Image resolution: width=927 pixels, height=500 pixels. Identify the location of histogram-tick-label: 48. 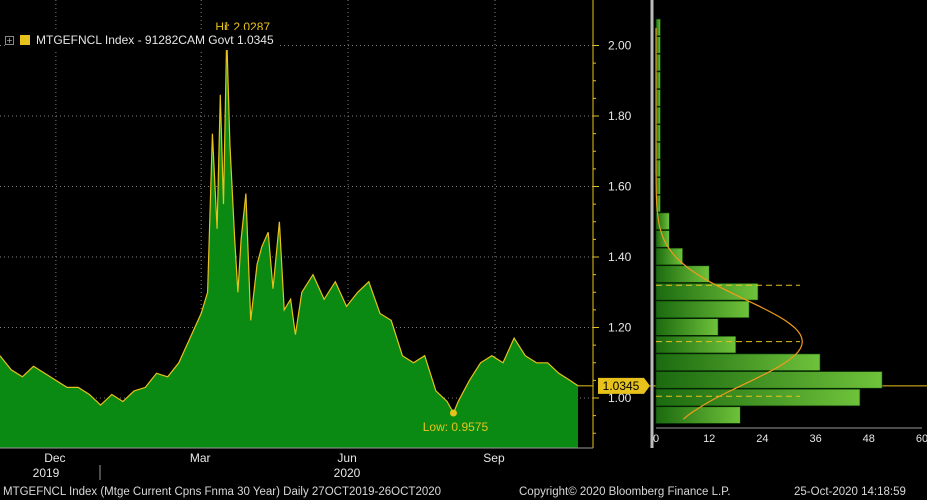
(869, 439).